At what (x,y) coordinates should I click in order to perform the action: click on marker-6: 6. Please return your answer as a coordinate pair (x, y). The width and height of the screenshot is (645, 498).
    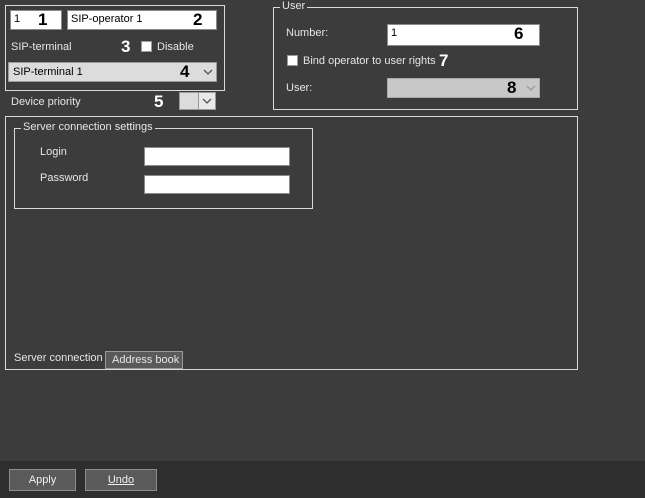
    Looking at the image, I should click on (519, 33).